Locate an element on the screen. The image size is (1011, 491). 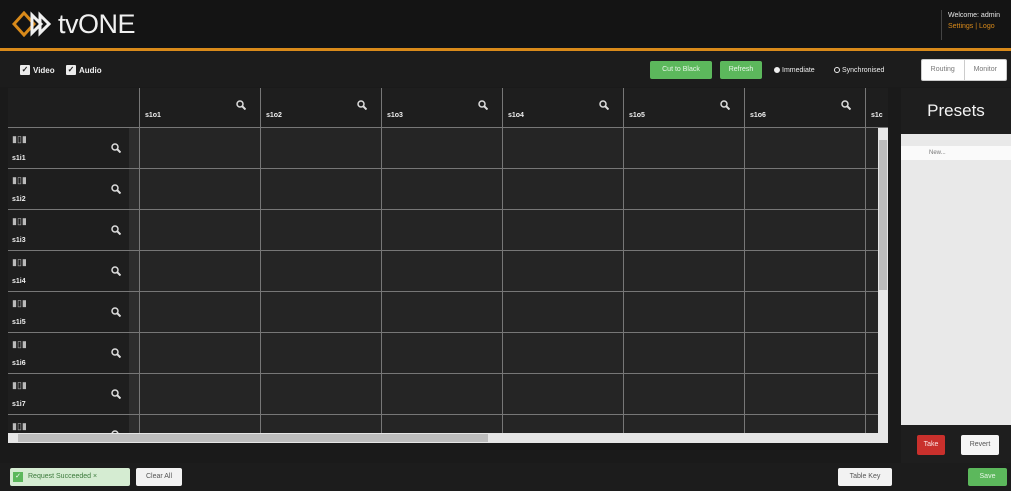
monitor-tab: Monitor is located at coordinates (985, 70).